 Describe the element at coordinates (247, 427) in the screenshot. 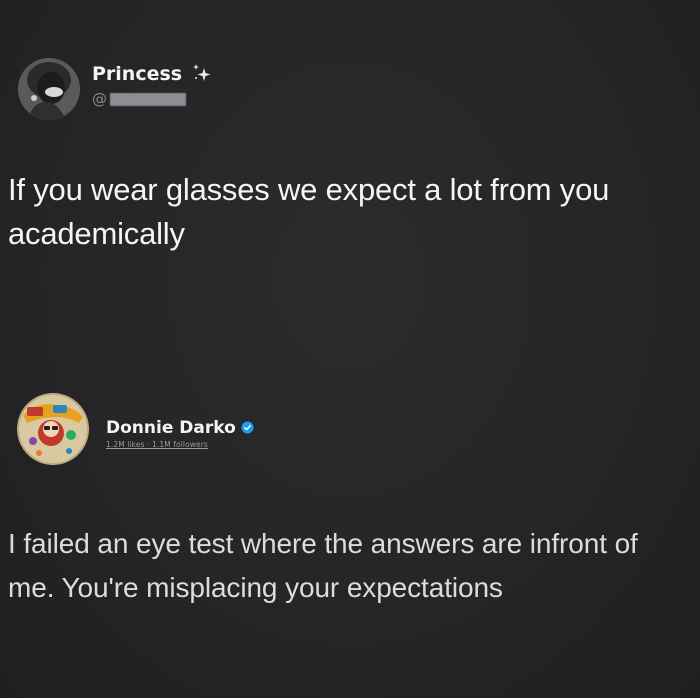

I see `verified-icon` at that location.